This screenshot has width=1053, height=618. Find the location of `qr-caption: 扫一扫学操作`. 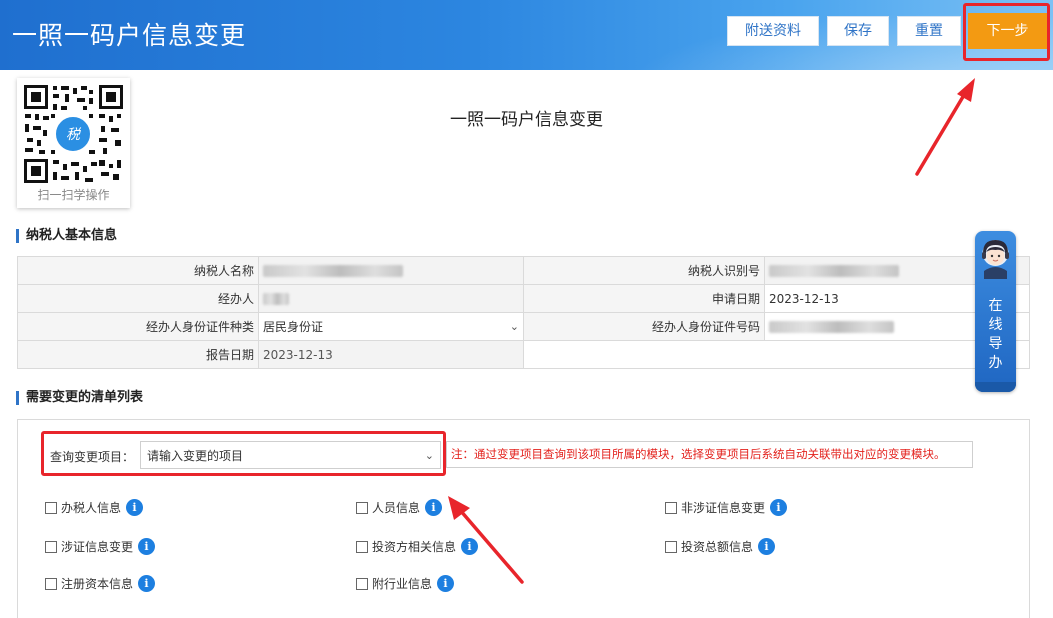

qr-caption: 扫一扫学操作 is located at coordinates (73, 195).